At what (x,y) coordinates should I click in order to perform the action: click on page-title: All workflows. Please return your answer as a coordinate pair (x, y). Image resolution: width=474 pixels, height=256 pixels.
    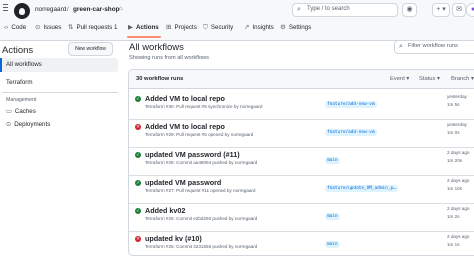
    Looking at the image, I should click on (156, 47).